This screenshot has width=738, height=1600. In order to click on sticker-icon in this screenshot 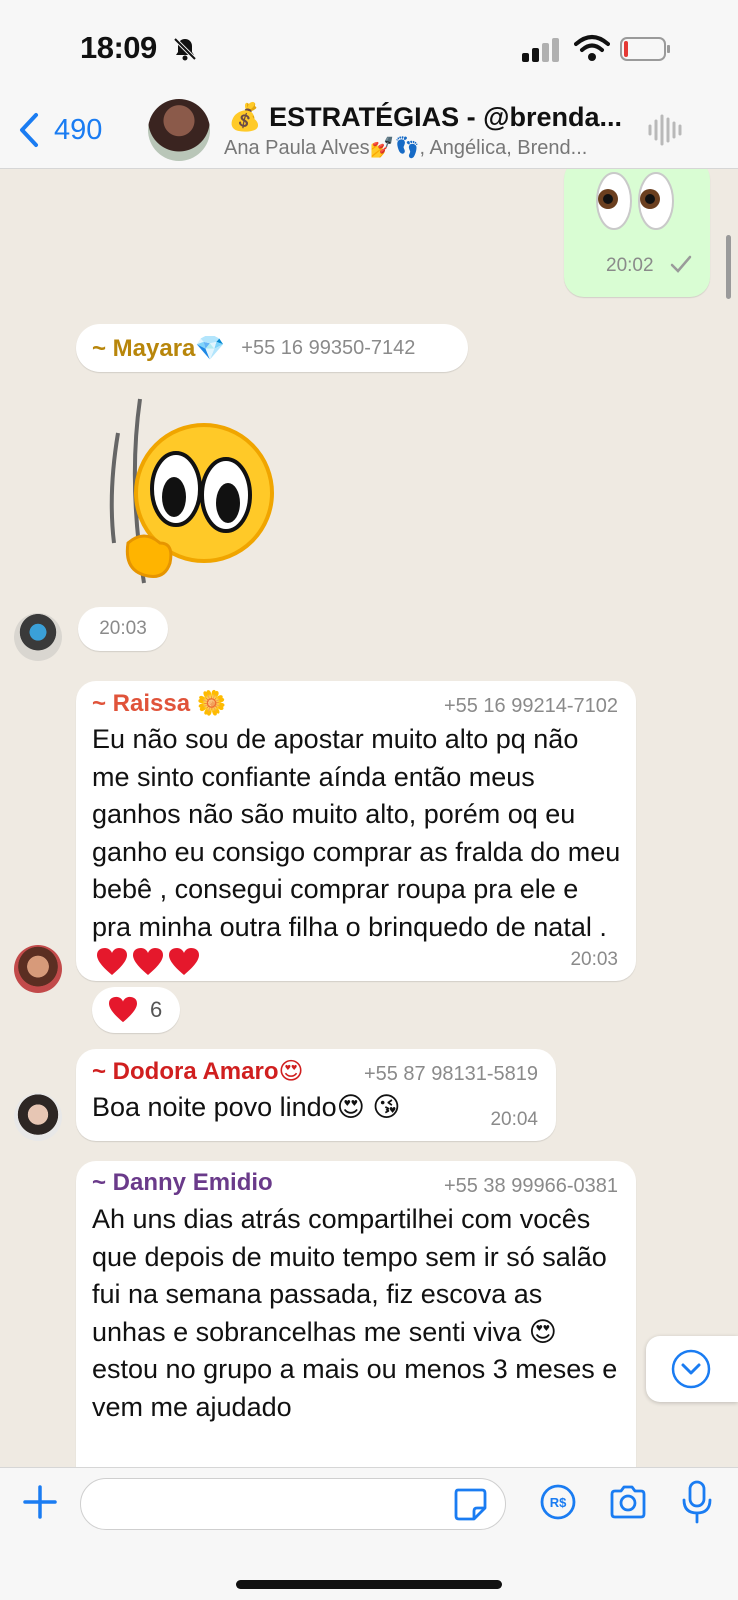, I will do `click(470, 1504)`.